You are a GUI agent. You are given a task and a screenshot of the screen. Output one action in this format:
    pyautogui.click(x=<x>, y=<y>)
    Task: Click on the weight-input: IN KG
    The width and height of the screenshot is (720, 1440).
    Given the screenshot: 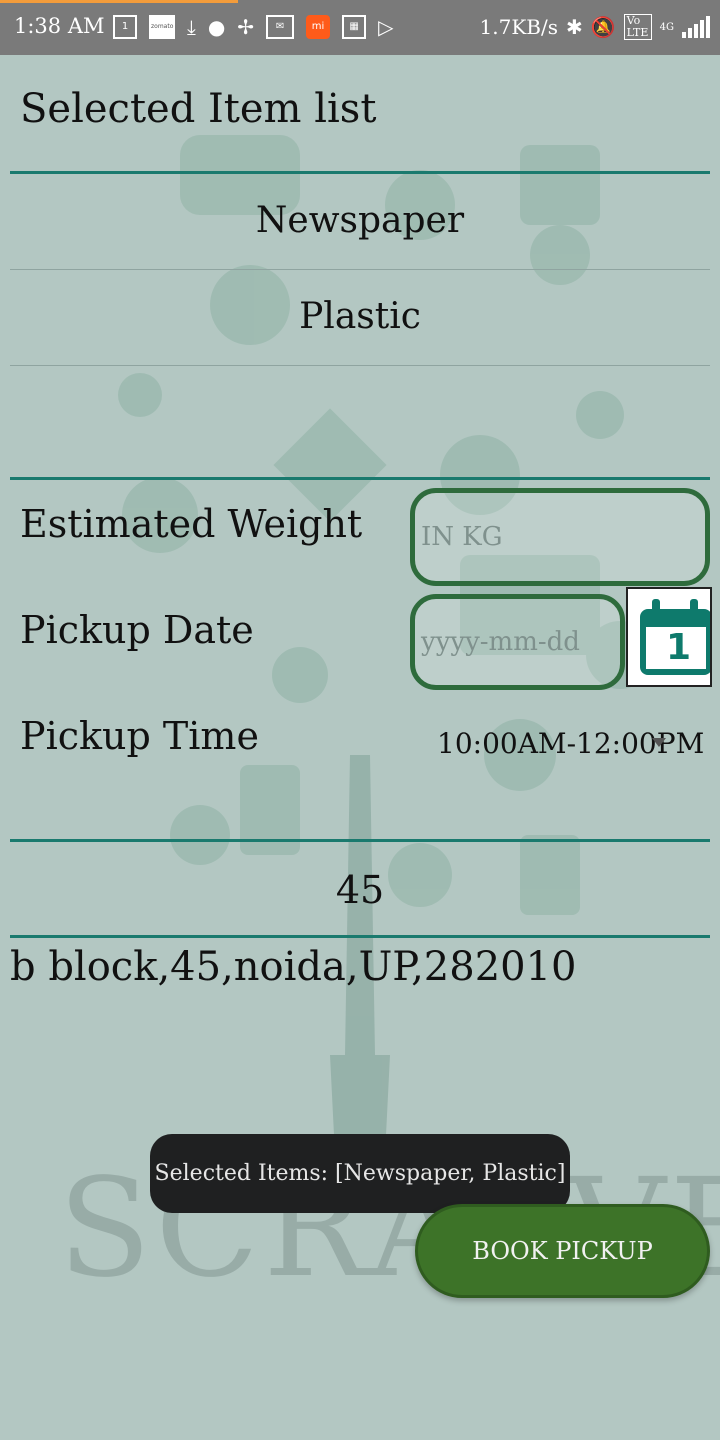 What is the action you would take?
    pyautogui.click(x=560, y=537)
    